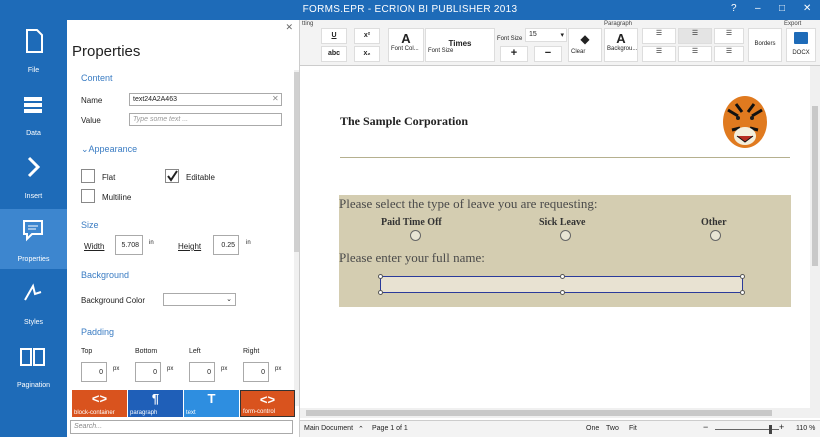  I want to click on align-left-button: ☰, so click(659, 36).